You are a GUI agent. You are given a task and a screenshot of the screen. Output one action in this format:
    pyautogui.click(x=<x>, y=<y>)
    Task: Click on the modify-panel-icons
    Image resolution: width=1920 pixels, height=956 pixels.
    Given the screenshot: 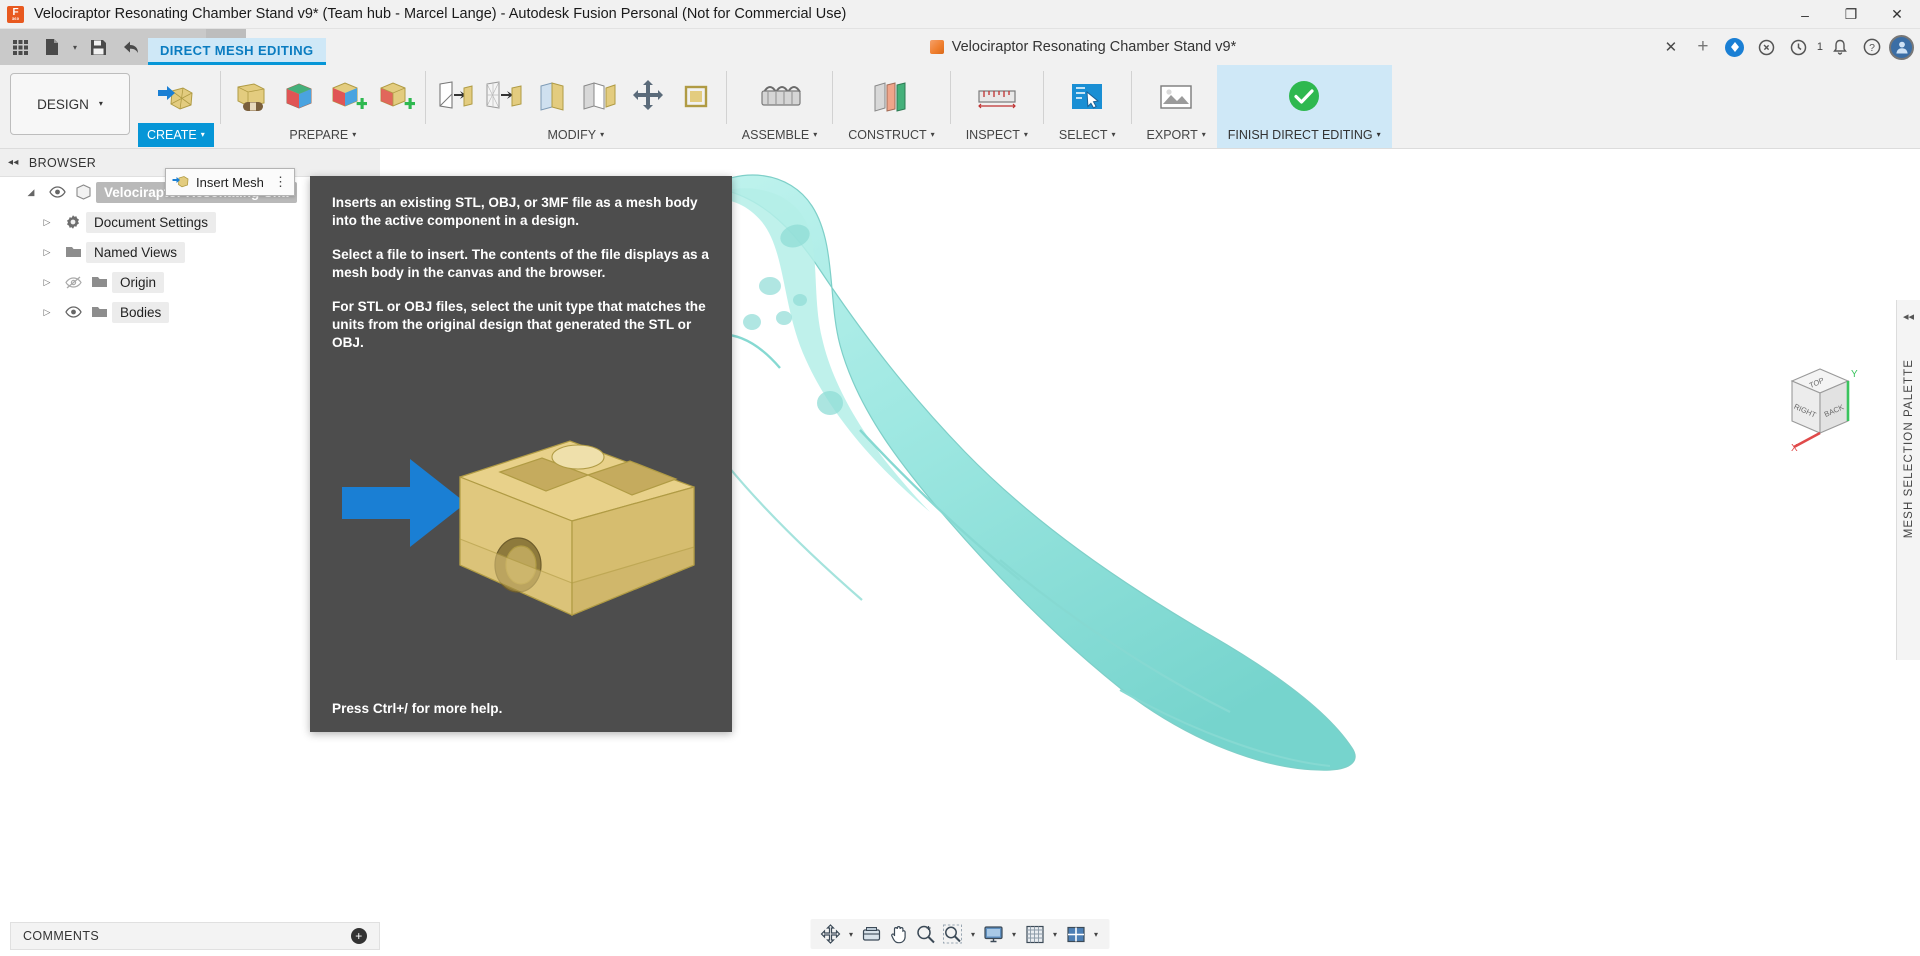 What is the action you would take?
    pyautogui.click(x=576, y=94)
    